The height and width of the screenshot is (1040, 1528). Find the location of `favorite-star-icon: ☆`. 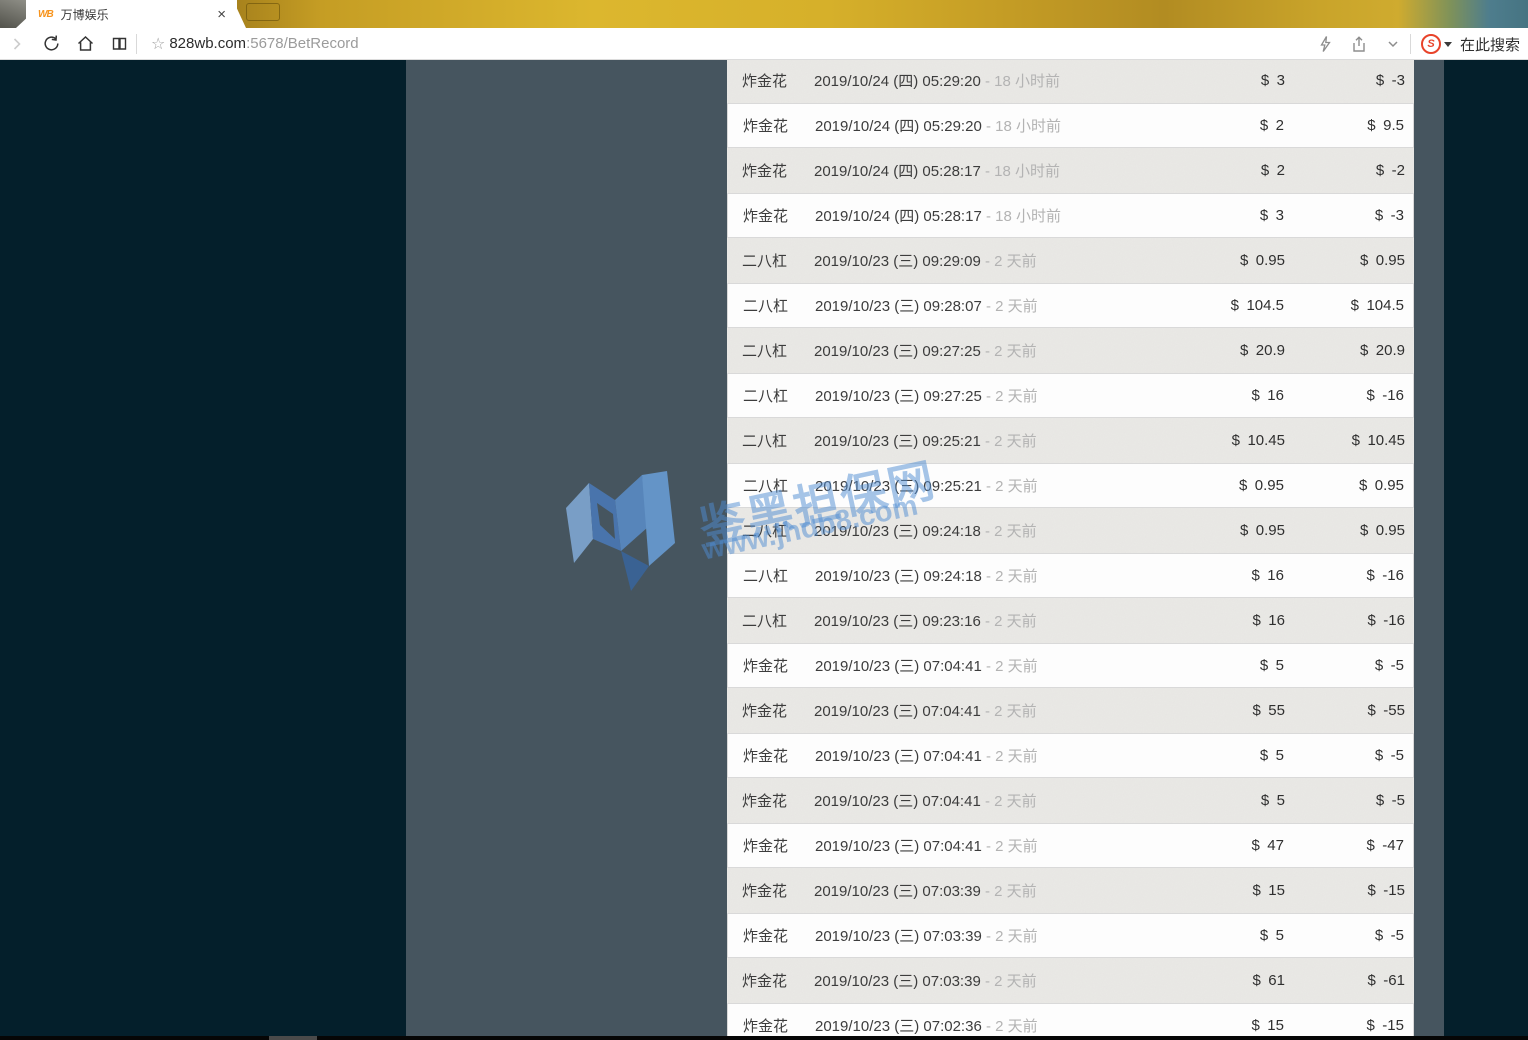

favorite-star-icon: ☆ is located at coordinates (158, 44).